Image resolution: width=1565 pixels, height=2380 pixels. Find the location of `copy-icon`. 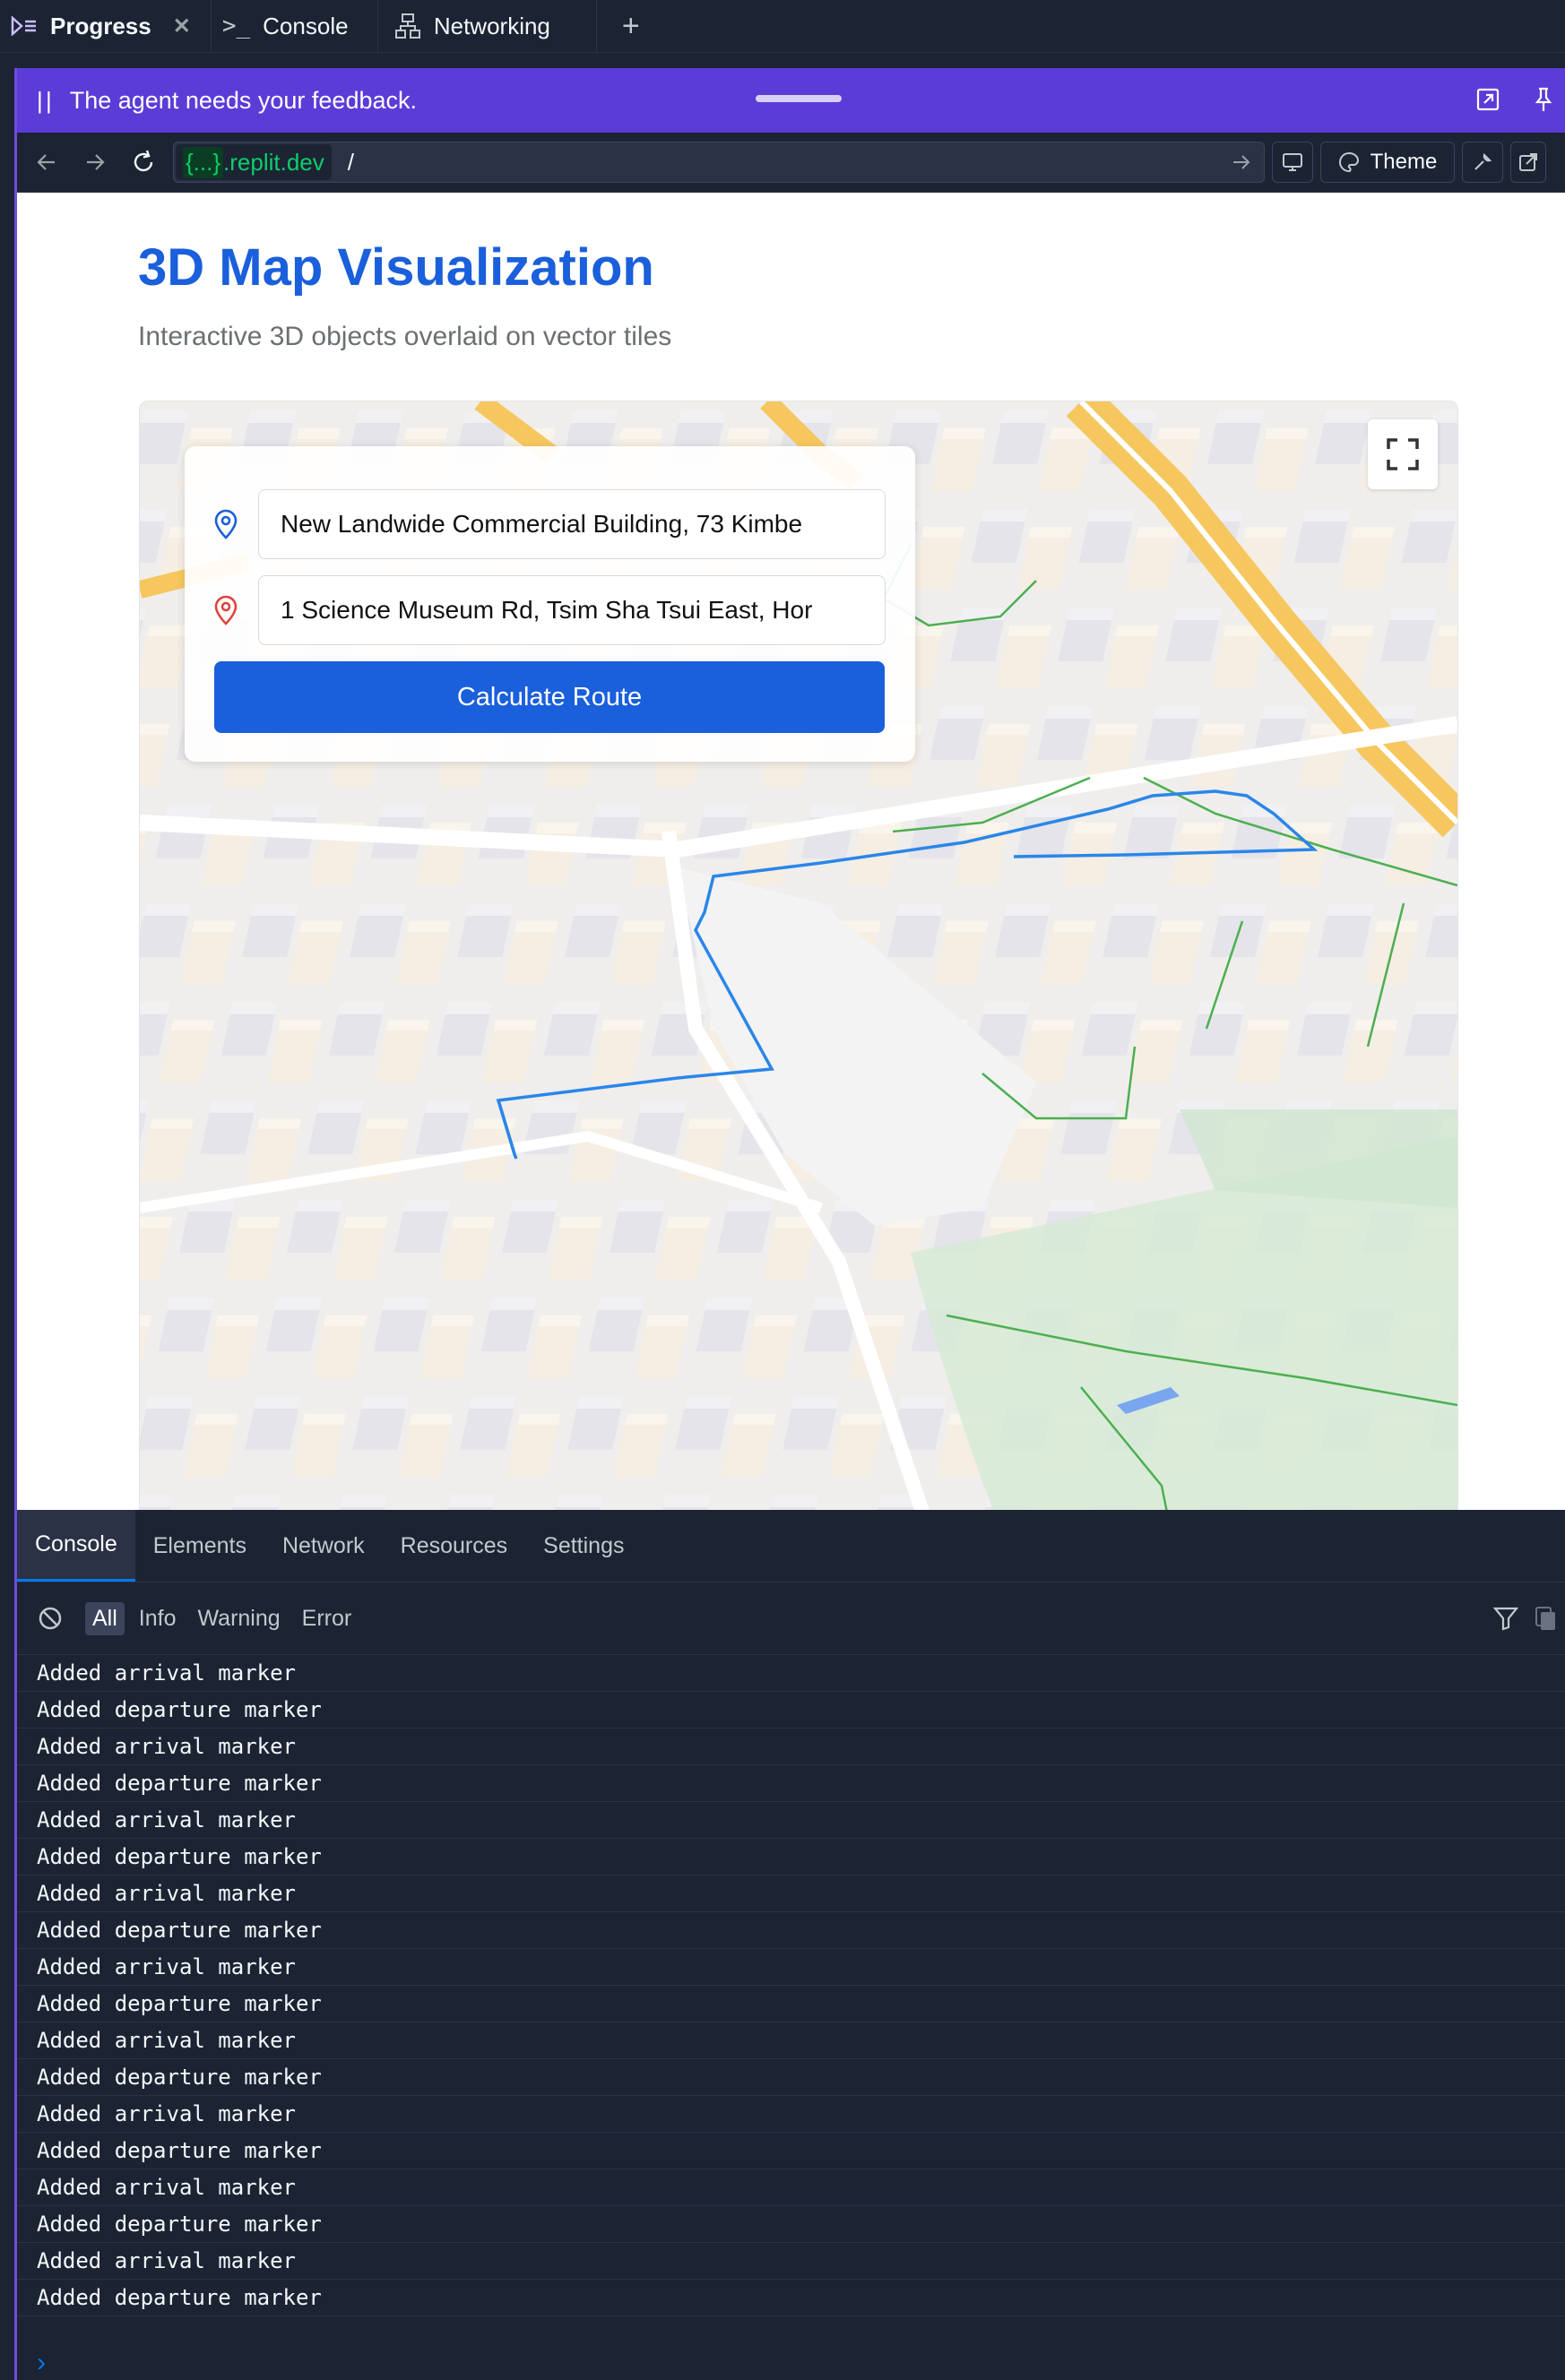

copy-icon is located at coordinates (1547, 1618).